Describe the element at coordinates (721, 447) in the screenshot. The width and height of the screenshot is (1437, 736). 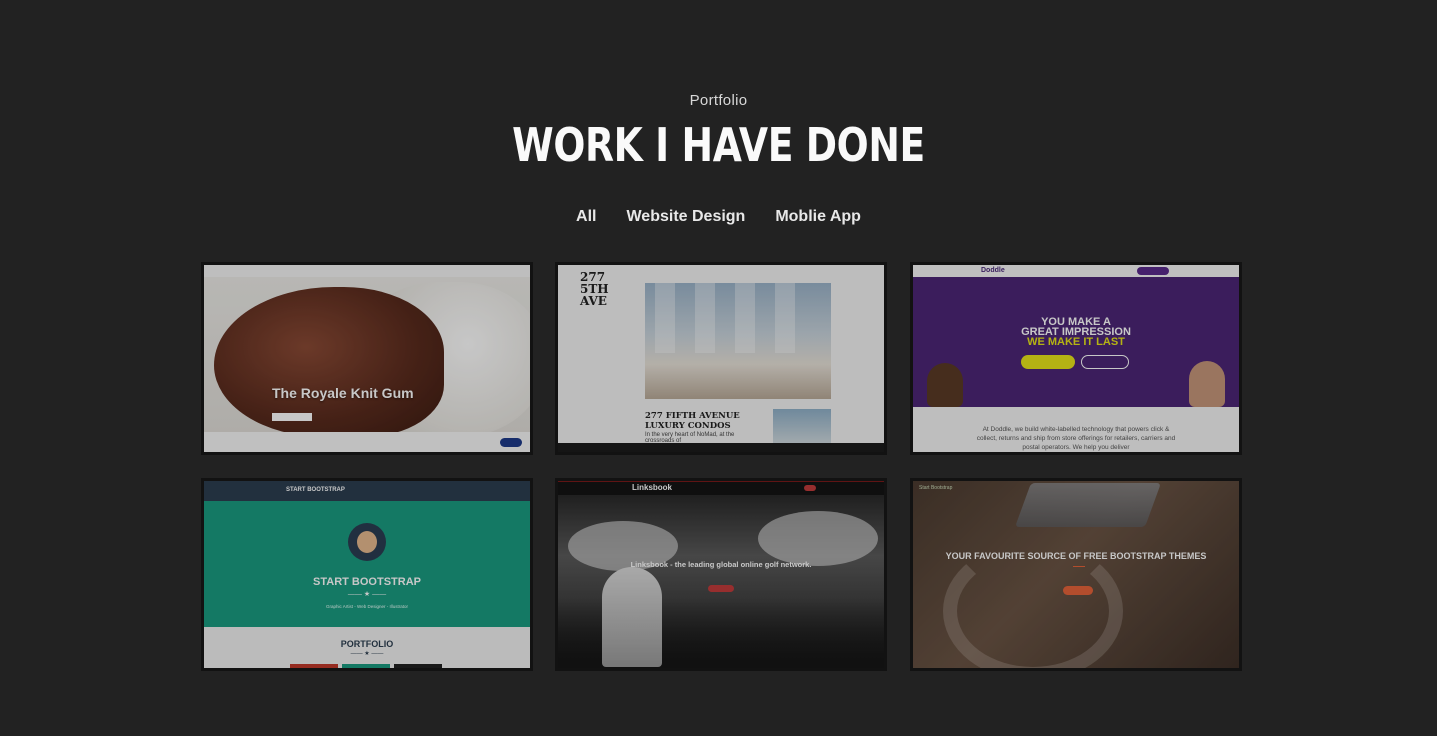
I see `thumb-bottom-bar` at that location.